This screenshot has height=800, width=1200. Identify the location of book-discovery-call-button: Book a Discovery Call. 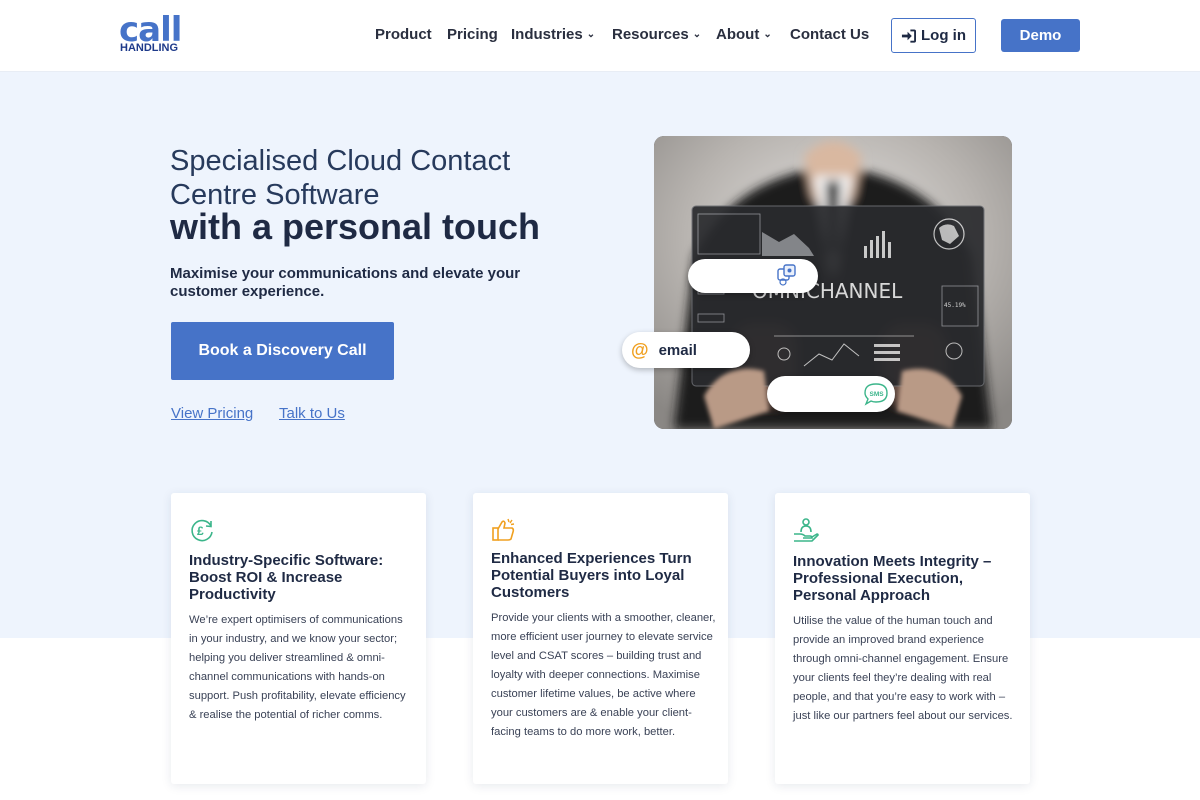
(282, 351).